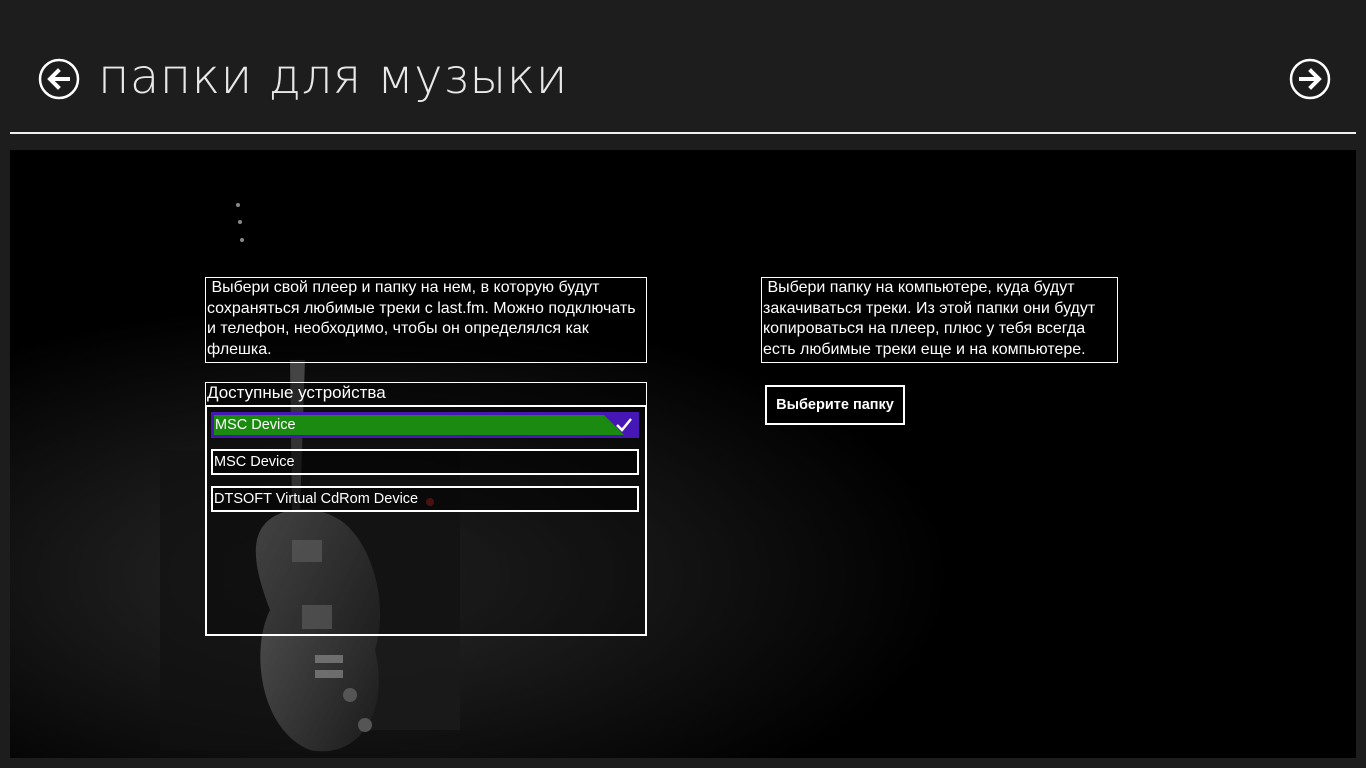  Describe the element at coordinates (835, 405) in the screenshot. I see `choose-folder-button: Выберите папку` at that location.